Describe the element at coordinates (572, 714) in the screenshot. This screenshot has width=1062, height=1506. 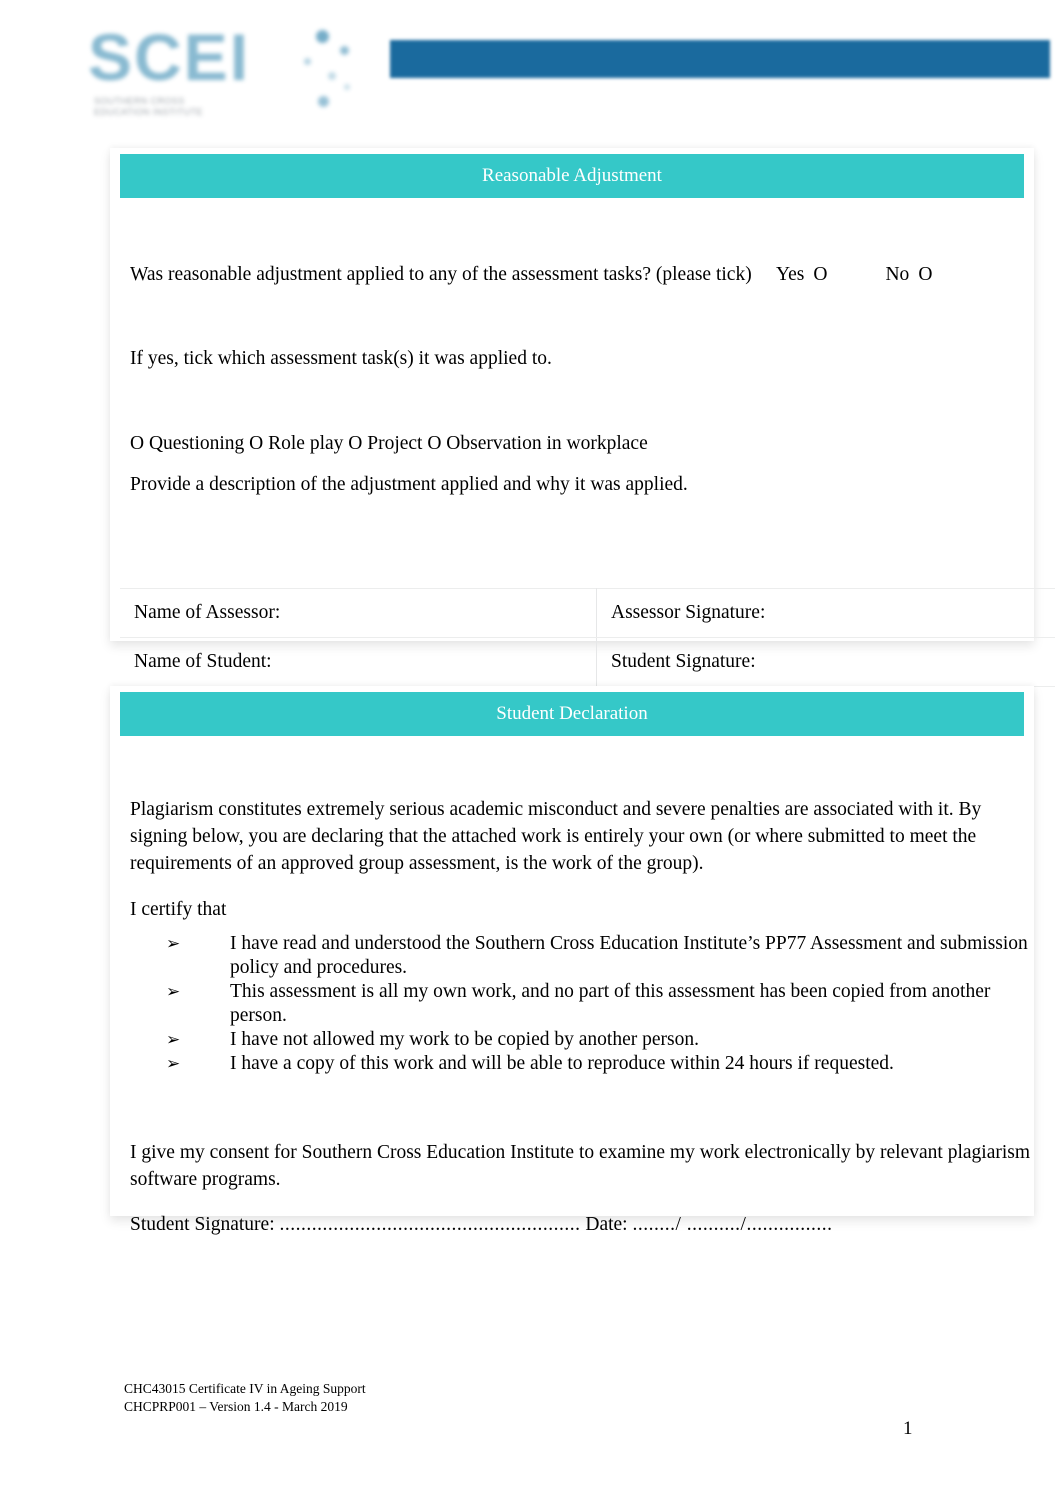
I see `student-declaration-heading: Student Declaration` at that location.